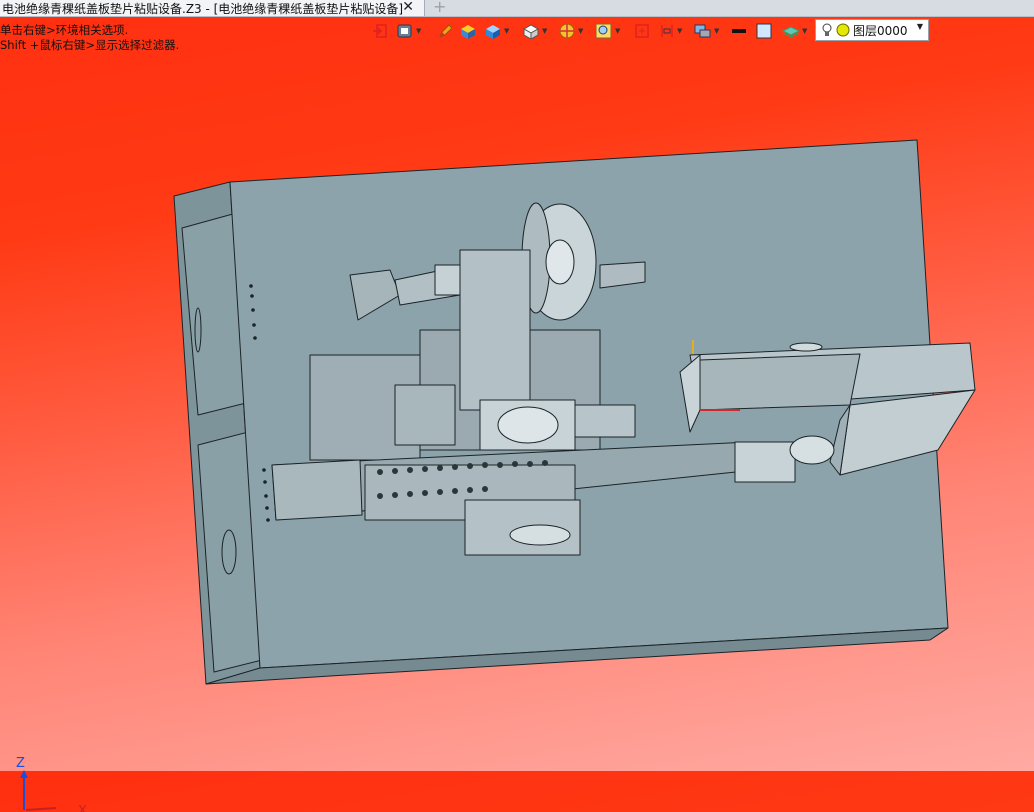 This screenshot has width=1034, height=812. What do you see at coordinates (408, 31) in the screenshot?
I see `view-style-icon: ▼` at bounding box center [408, 31].